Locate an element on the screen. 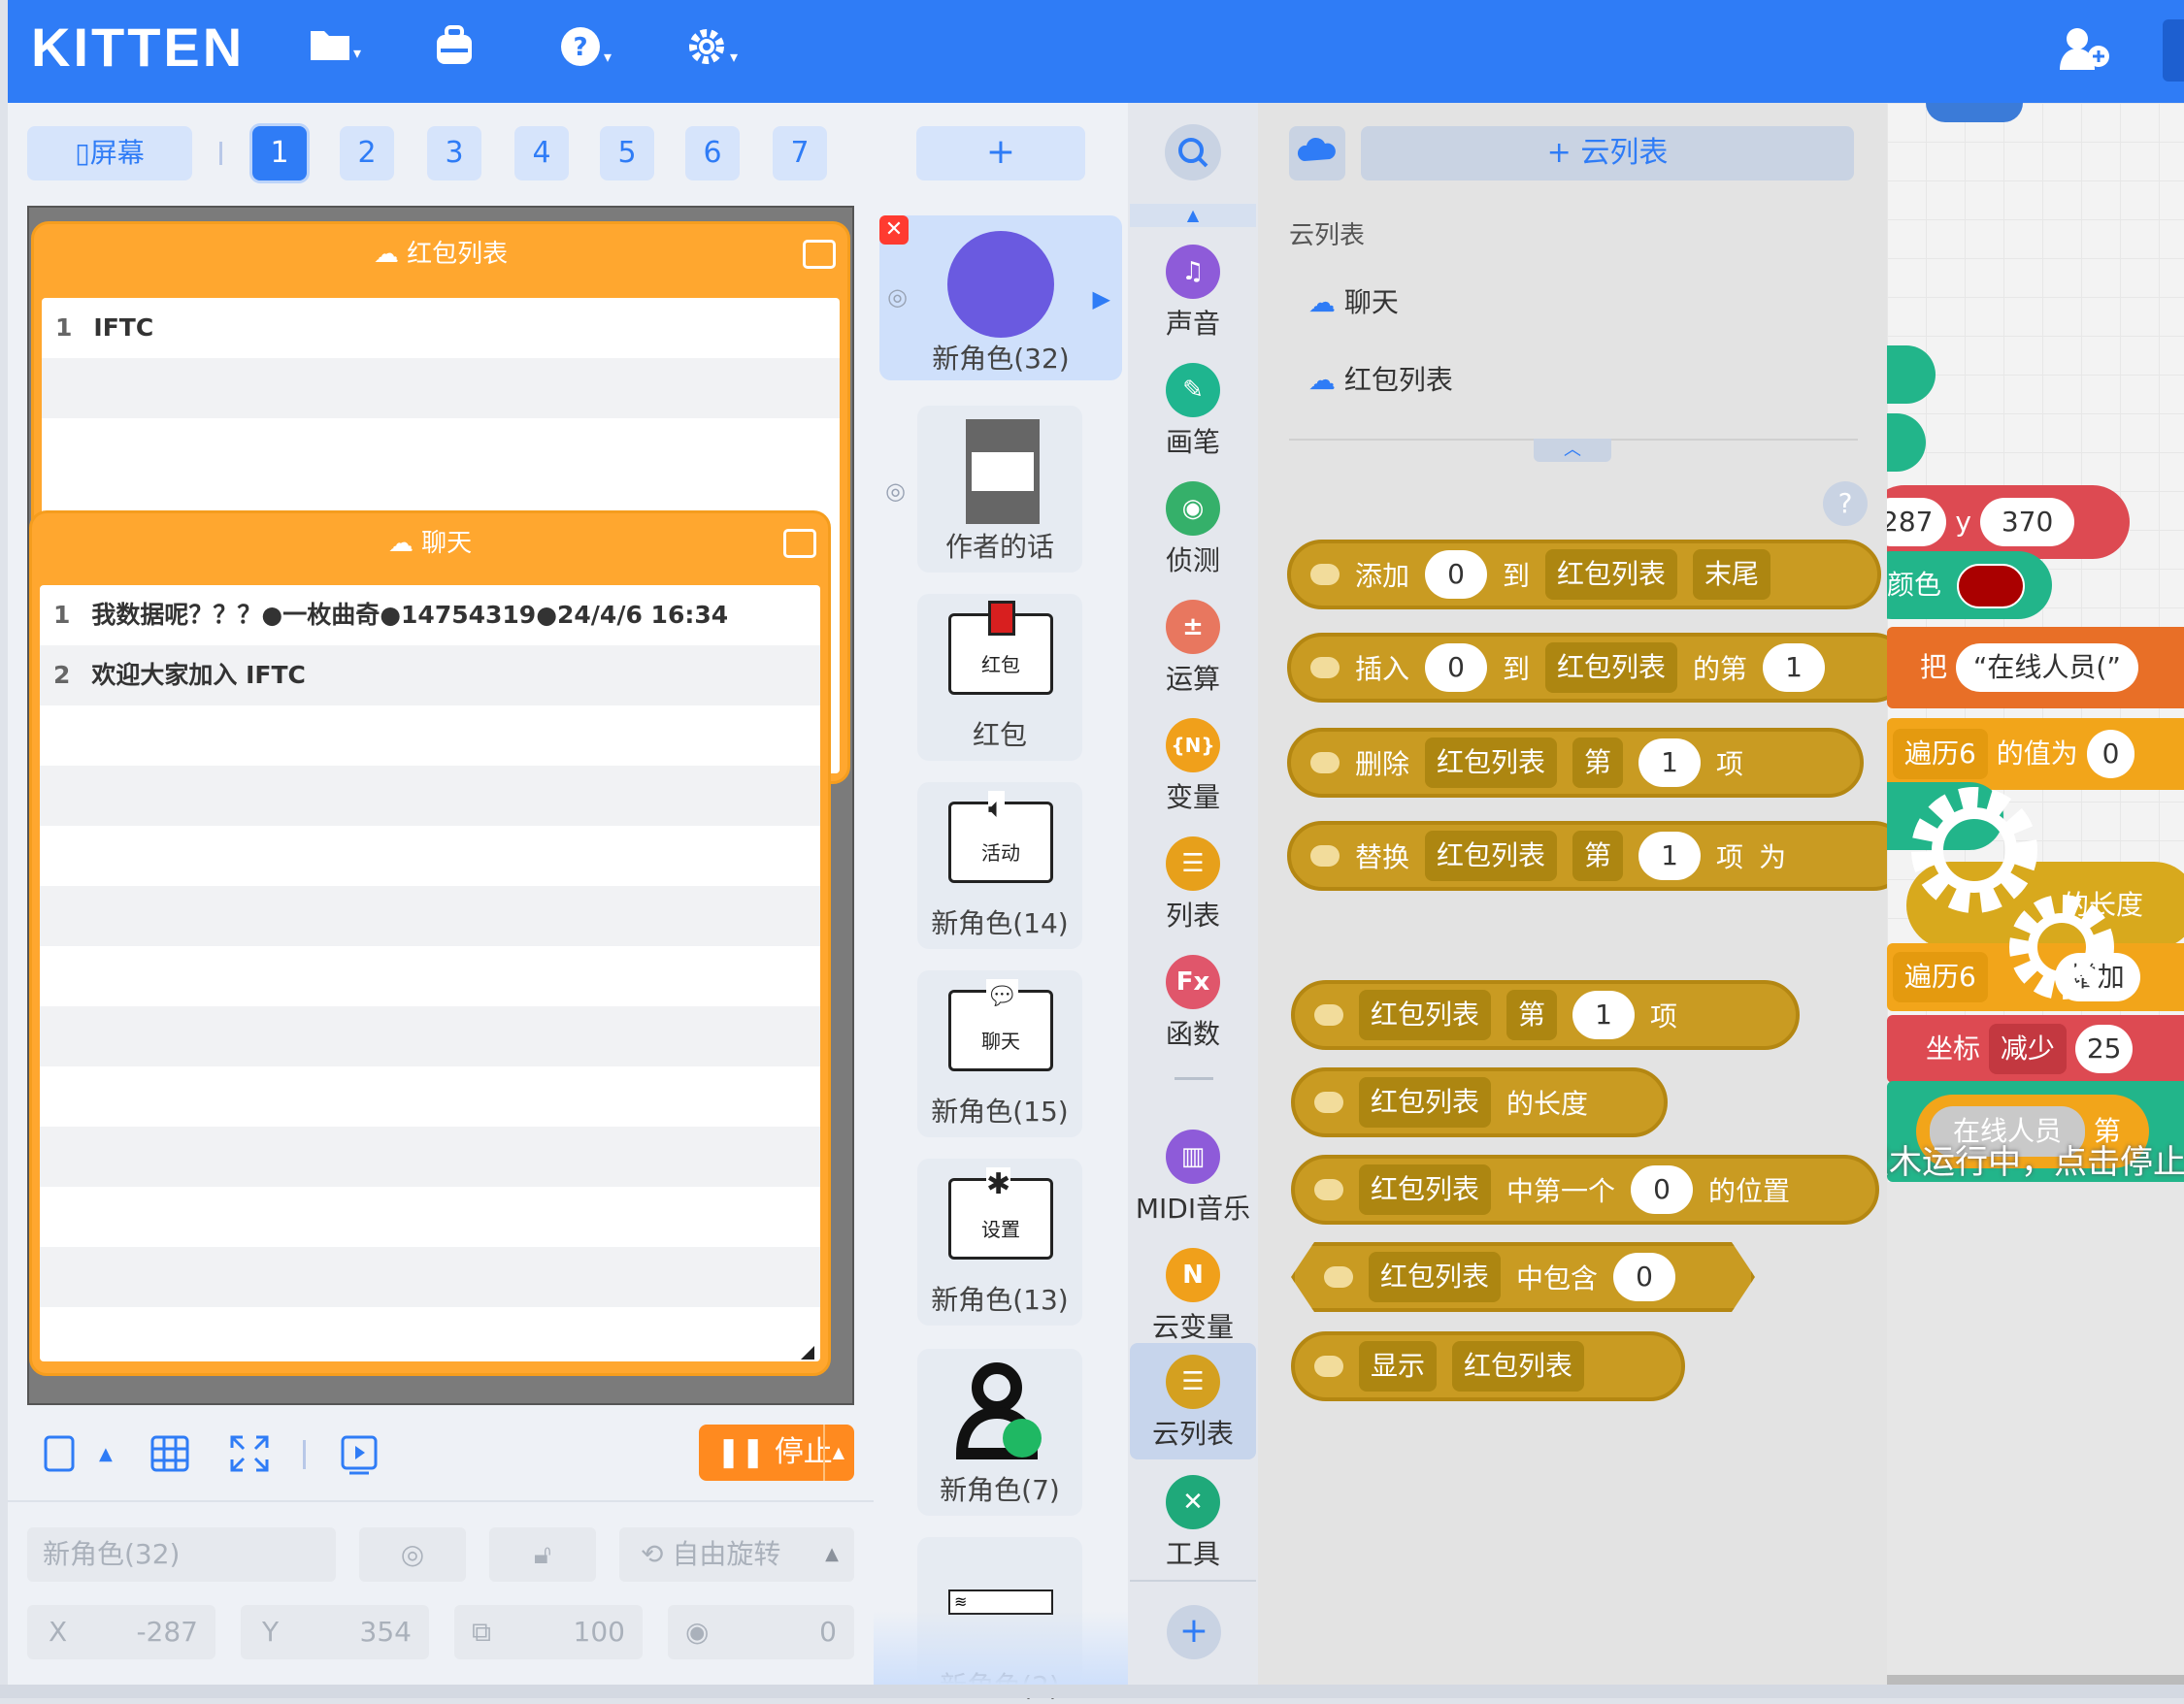 The width and height of the screenshot is (2184, 1704). collapse-icon: ︿ is located at coordinates (1572, 451).